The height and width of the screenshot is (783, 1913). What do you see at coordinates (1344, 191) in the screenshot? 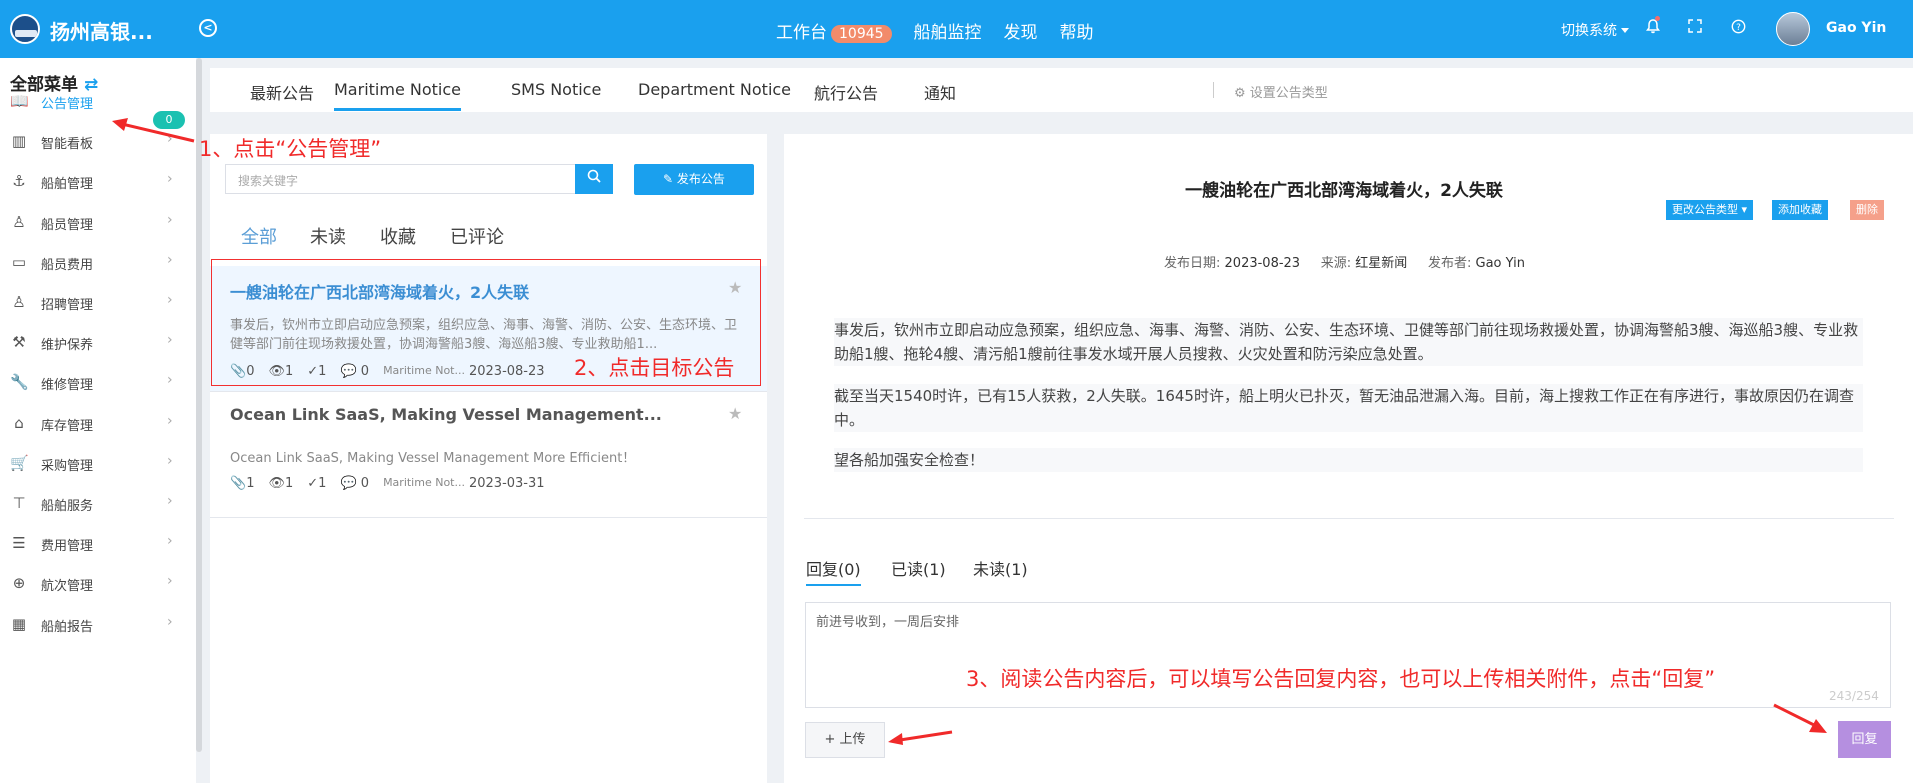
I see `detail-title: 一艘油轮在广西北部湾海域着火，2人失联` at bounding box center [1344, 191].